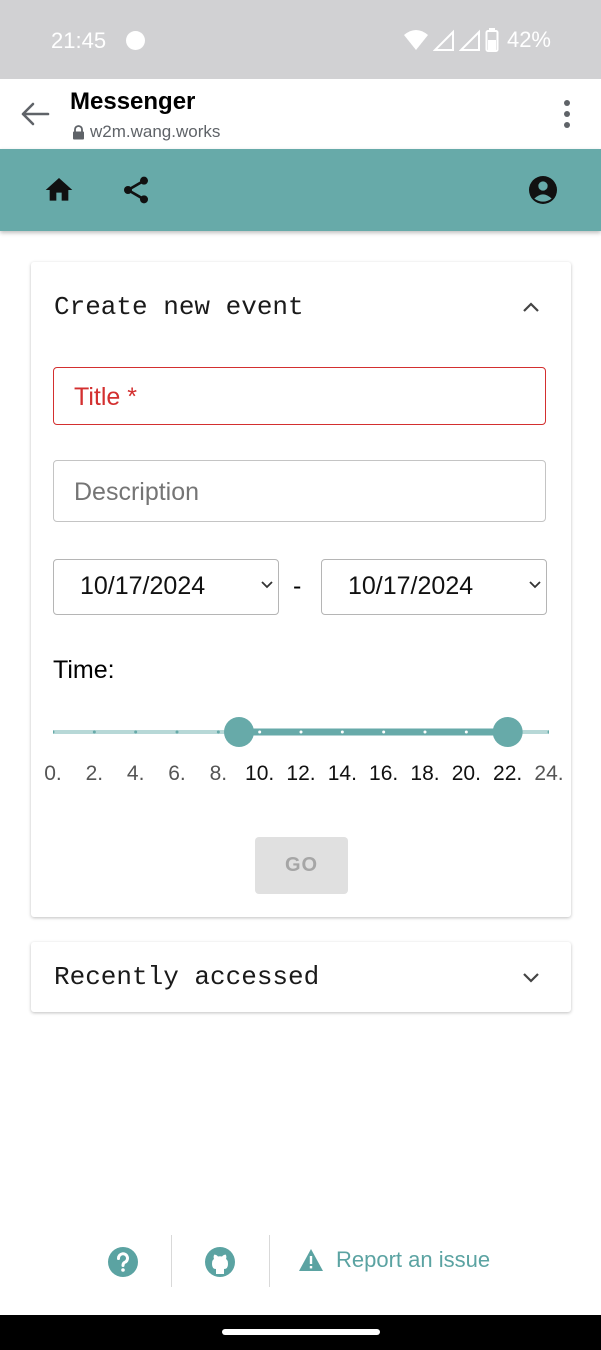  What do you see at coordinates (425, 773) in the screenshot?
I see `time-tick-label: 18.` at bounding box center [425, 773].